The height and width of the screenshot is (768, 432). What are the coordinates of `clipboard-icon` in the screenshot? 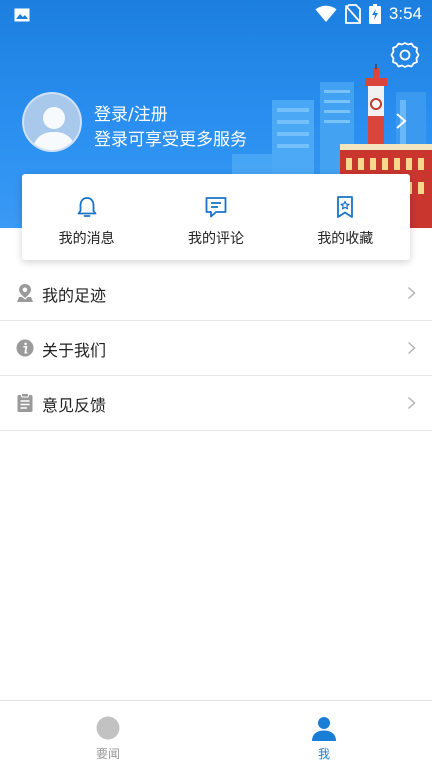 It's located at (25, 402).